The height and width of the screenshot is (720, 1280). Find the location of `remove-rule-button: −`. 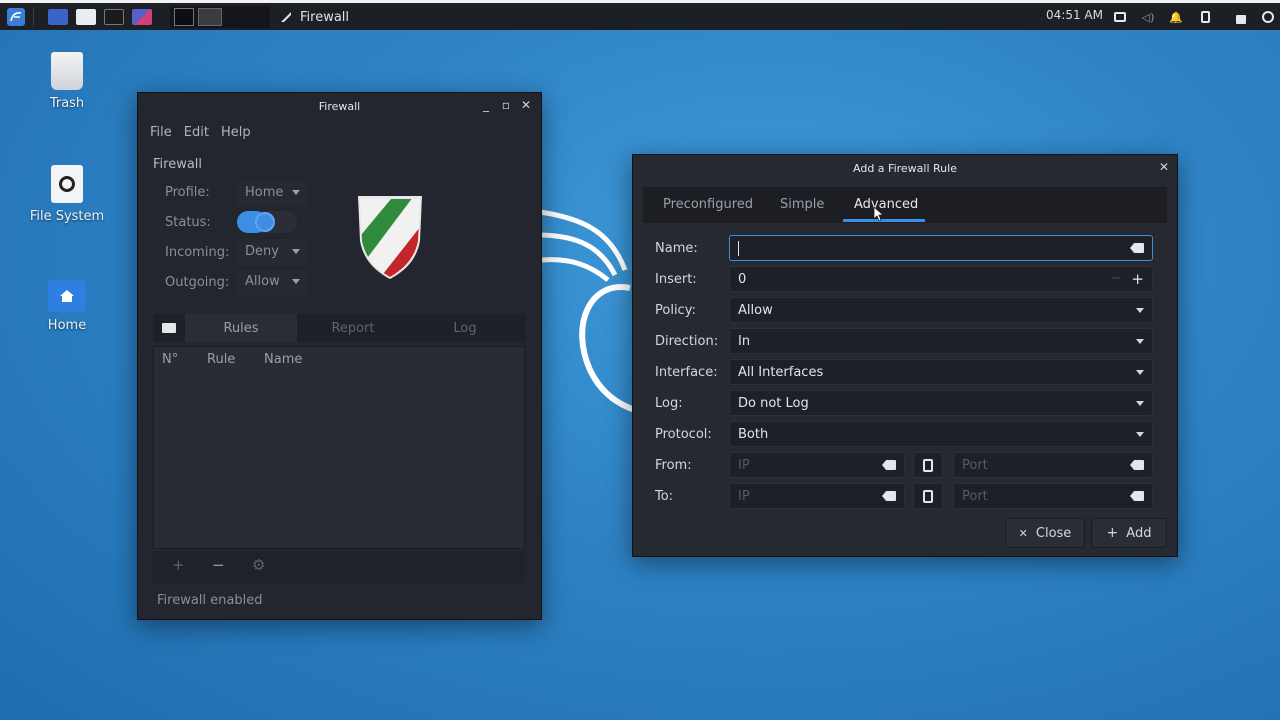

remove-rule-button: − is located at coordinates (218, 565).